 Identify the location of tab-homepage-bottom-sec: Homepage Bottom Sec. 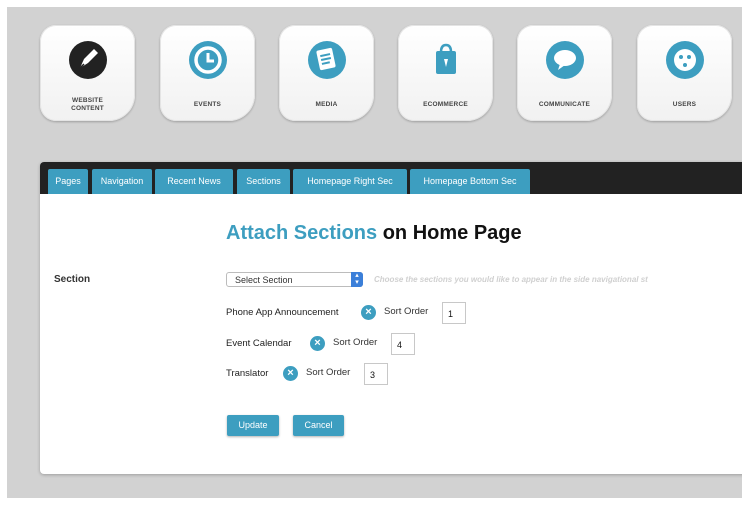
(470, 181).